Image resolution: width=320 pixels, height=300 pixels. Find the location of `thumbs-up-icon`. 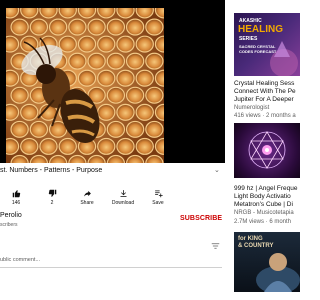

thumbs-up-icon is located at coordinates (16, 194).